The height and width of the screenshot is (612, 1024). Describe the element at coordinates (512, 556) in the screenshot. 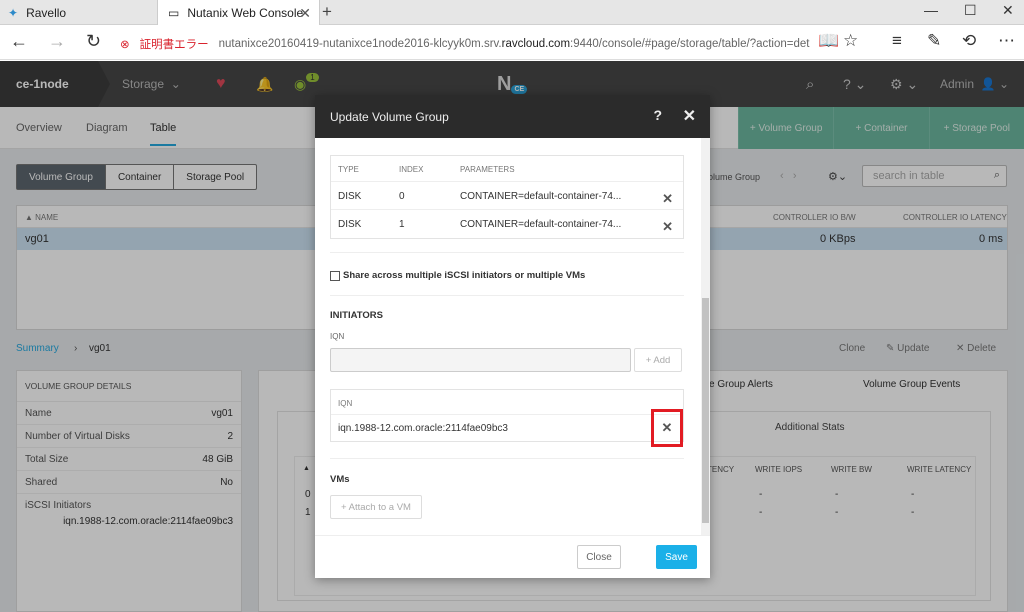

I see `dialog-footer: Close Save` at that location.